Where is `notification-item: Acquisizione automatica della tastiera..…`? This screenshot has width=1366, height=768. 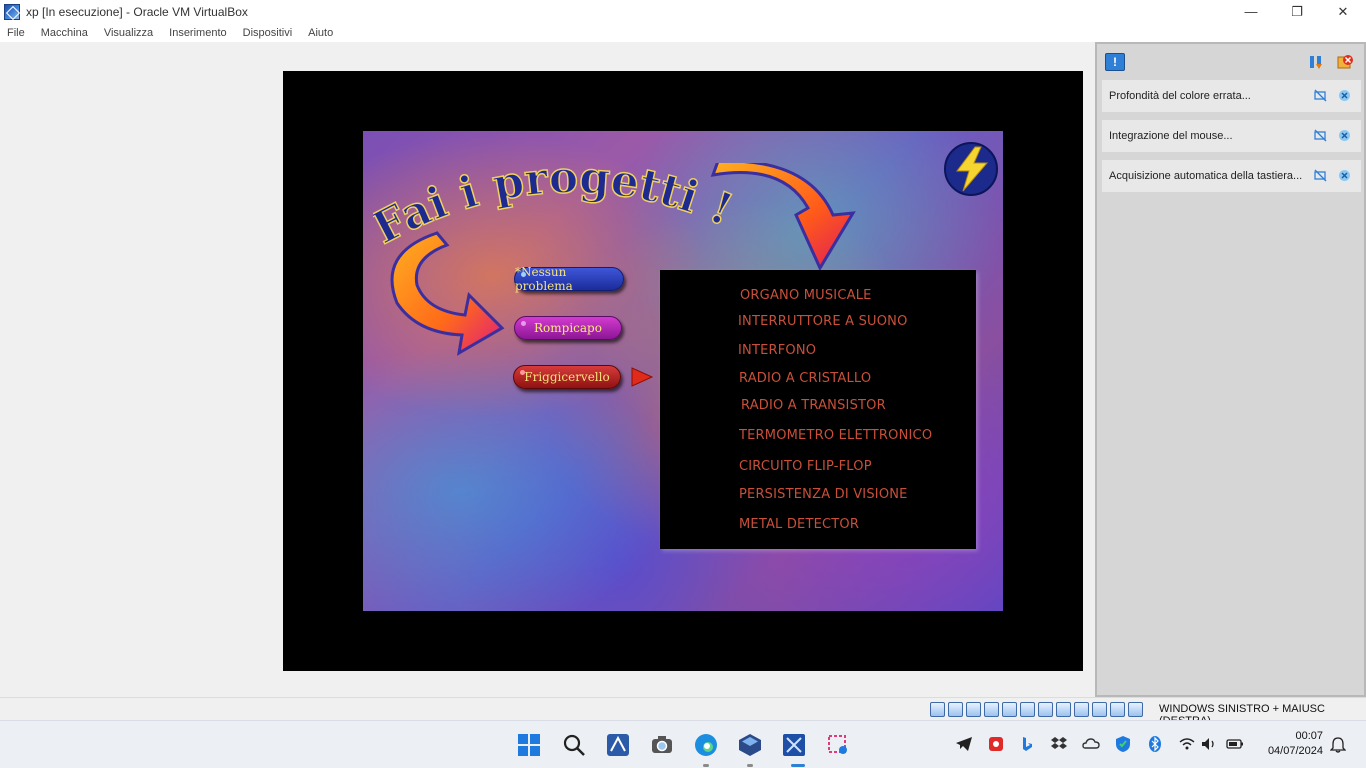
notification-item: Acquisizione automatica della tastiera..… is located at coordinates (1231, 176).